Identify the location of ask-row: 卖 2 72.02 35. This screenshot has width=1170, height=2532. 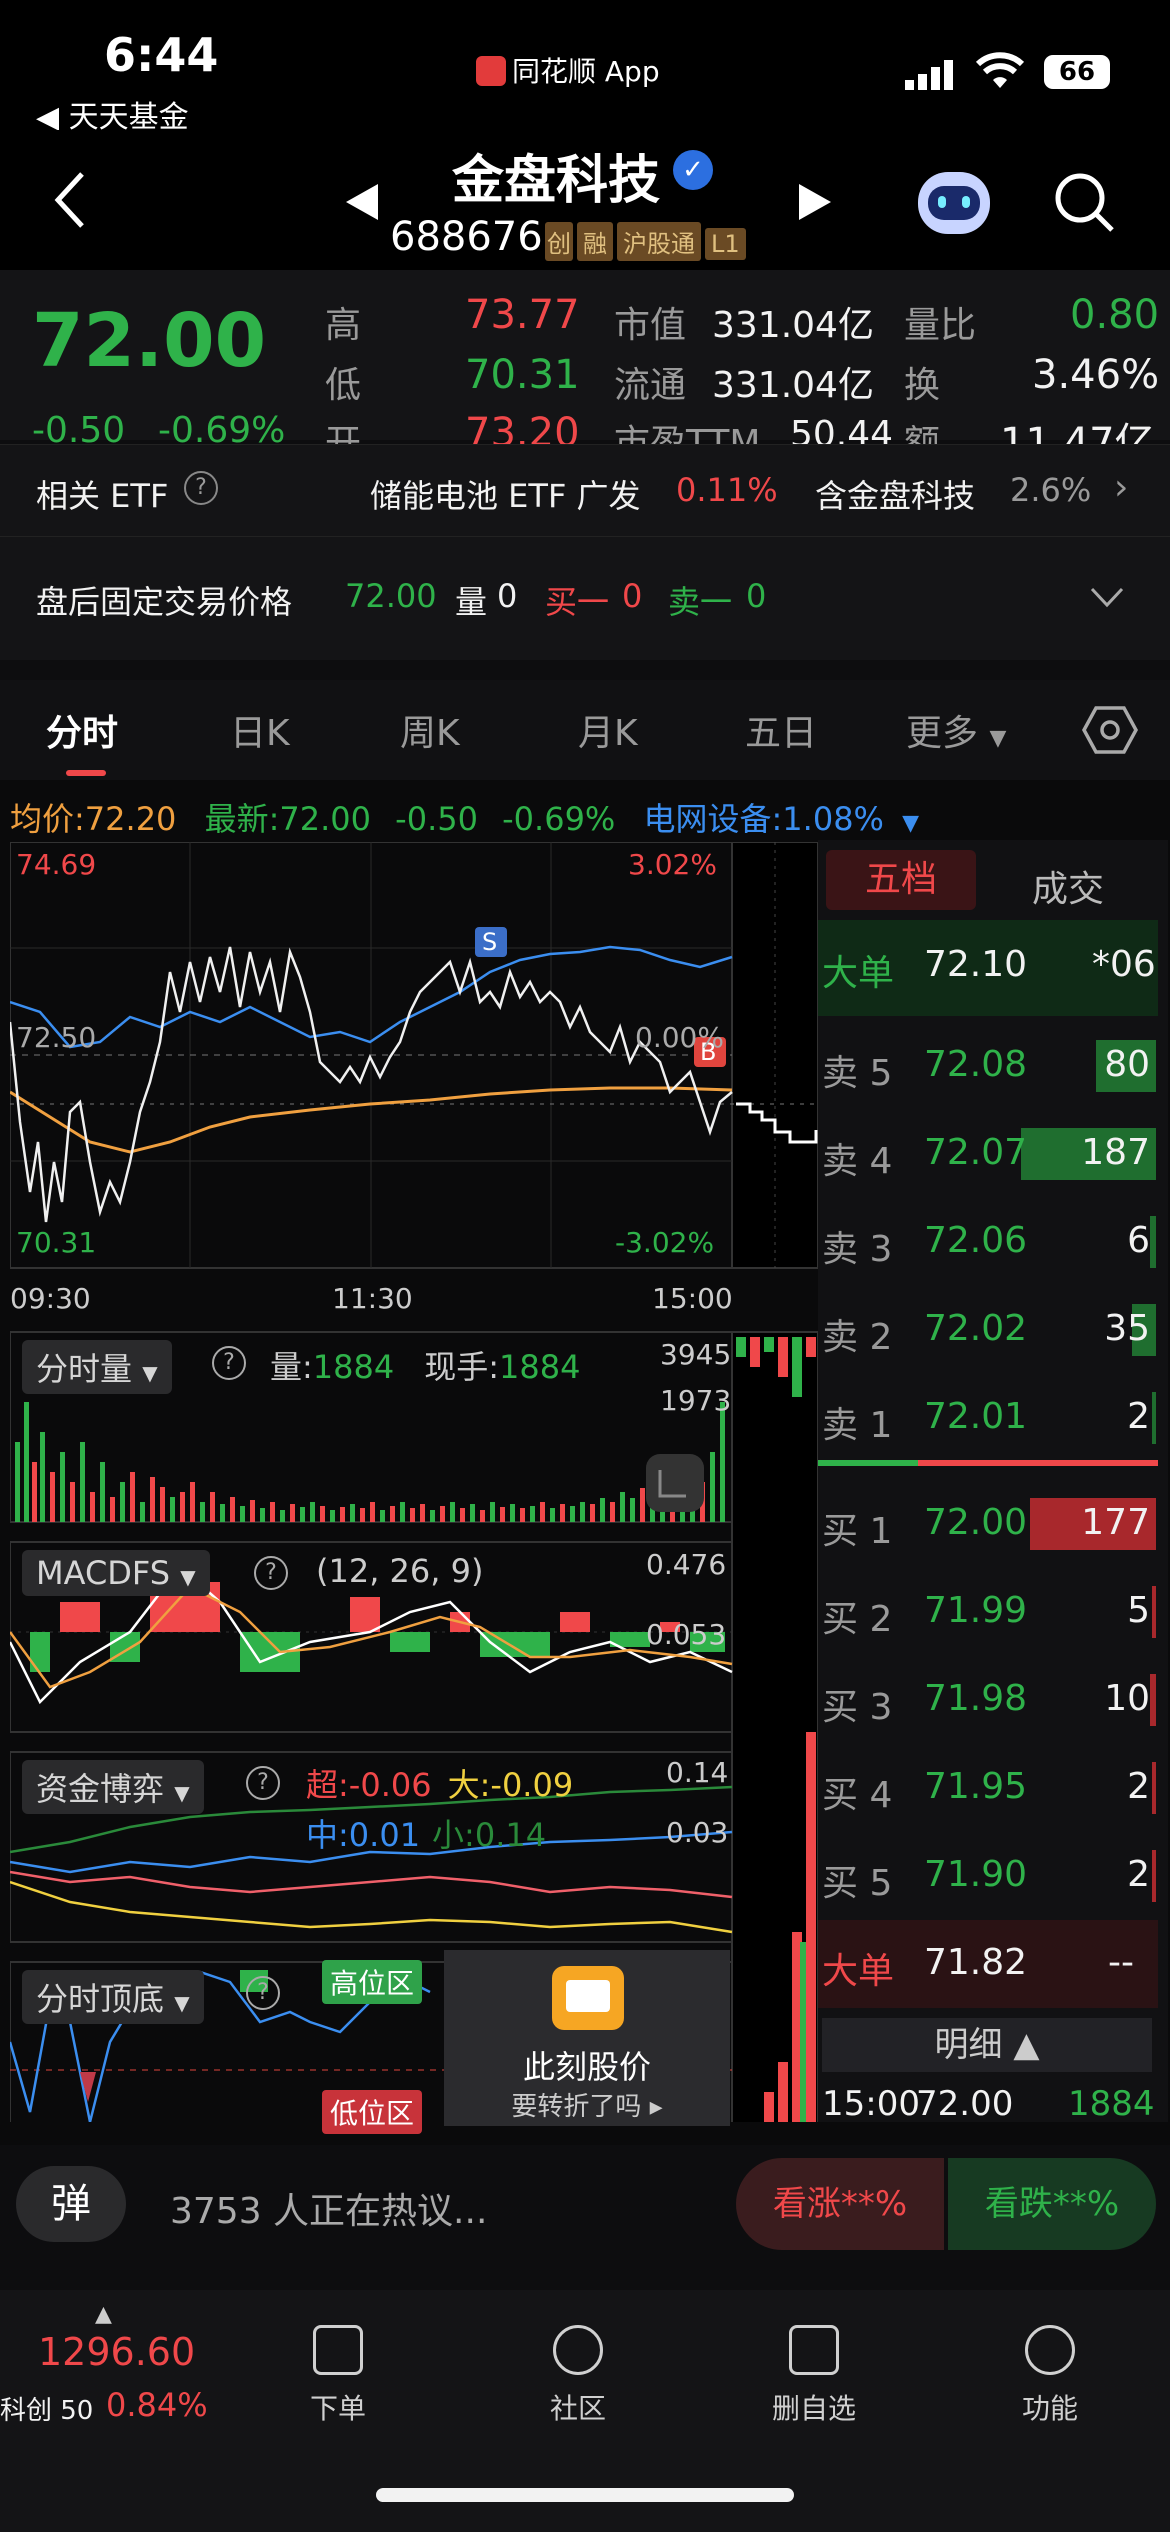
(988, 1330).